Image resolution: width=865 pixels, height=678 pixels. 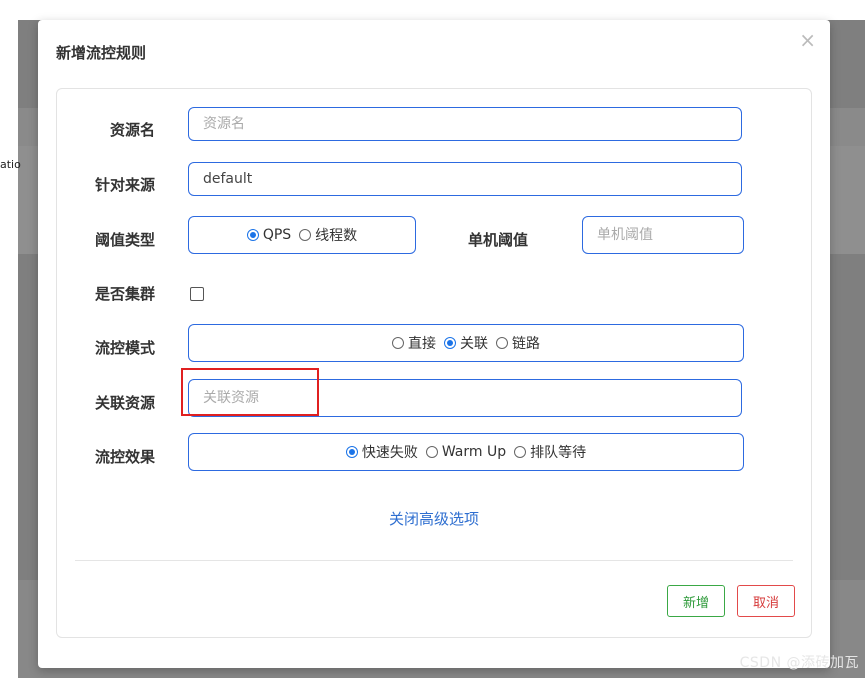 I want to click on threshold-type-radio-group: QPS 线程数, so click(x=302, y=235).